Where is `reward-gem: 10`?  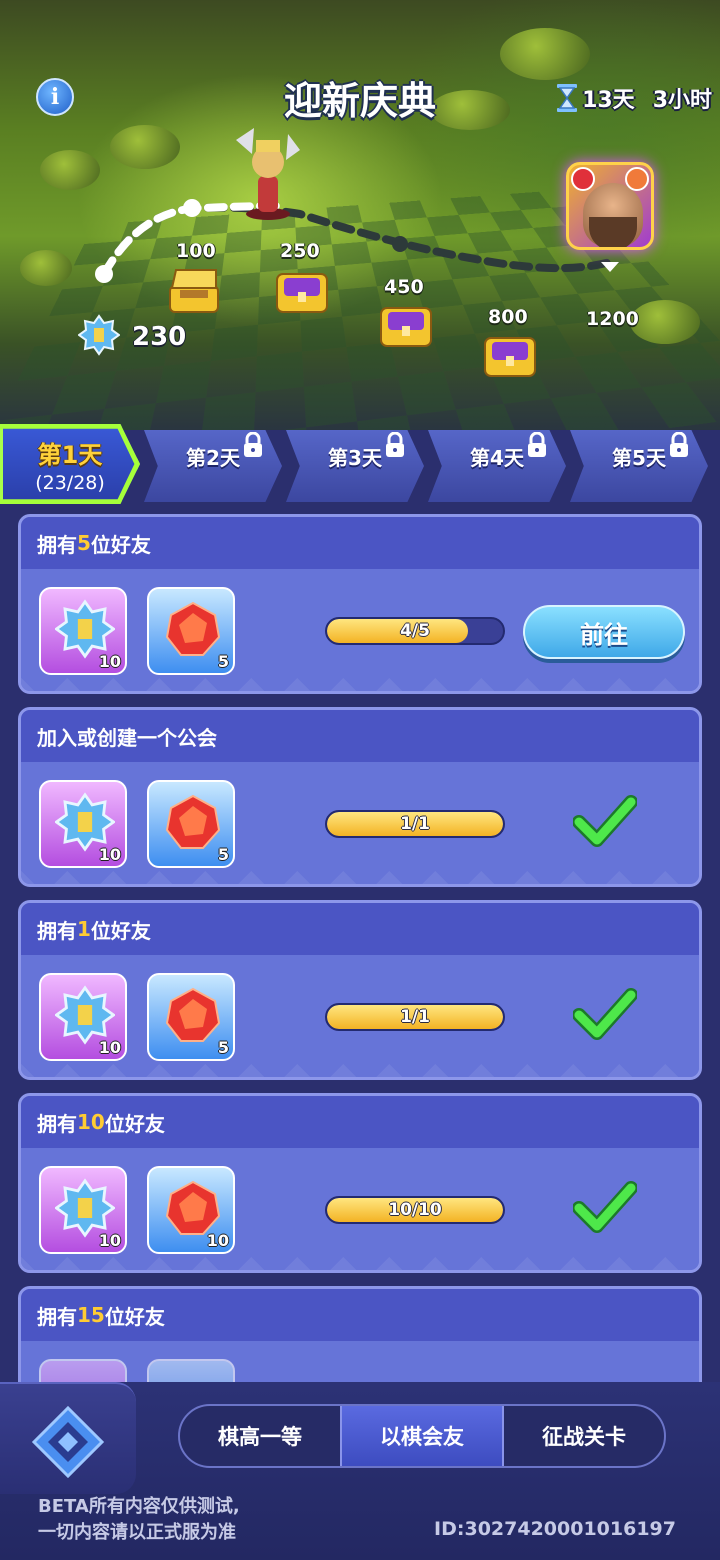 reward-gem: 10 is located at coordinates (191, 1210).